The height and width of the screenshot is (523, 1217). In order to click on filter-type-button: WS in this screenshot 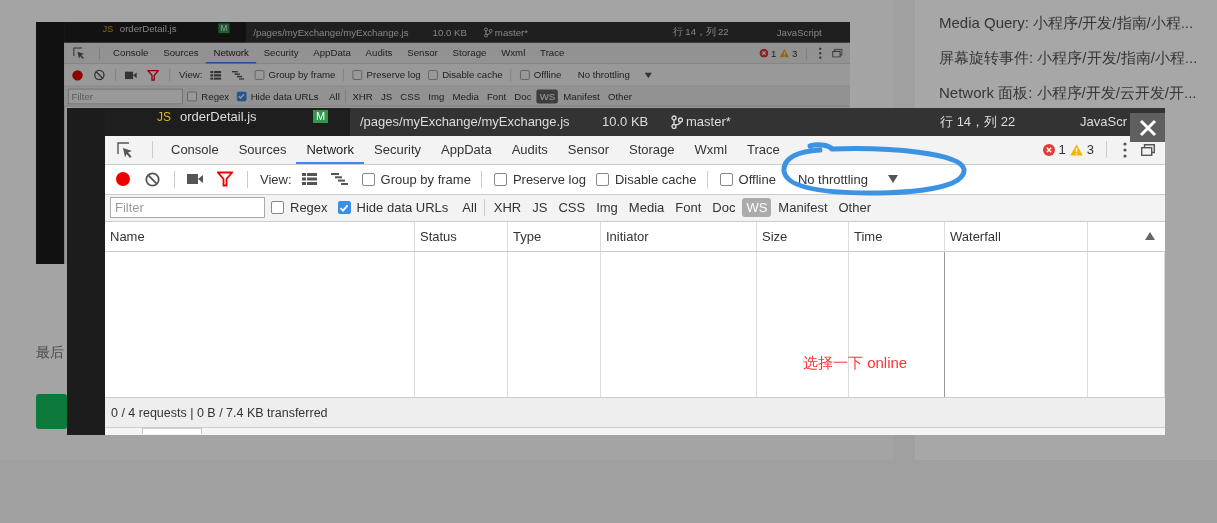, I will do `click(547, 96)`.